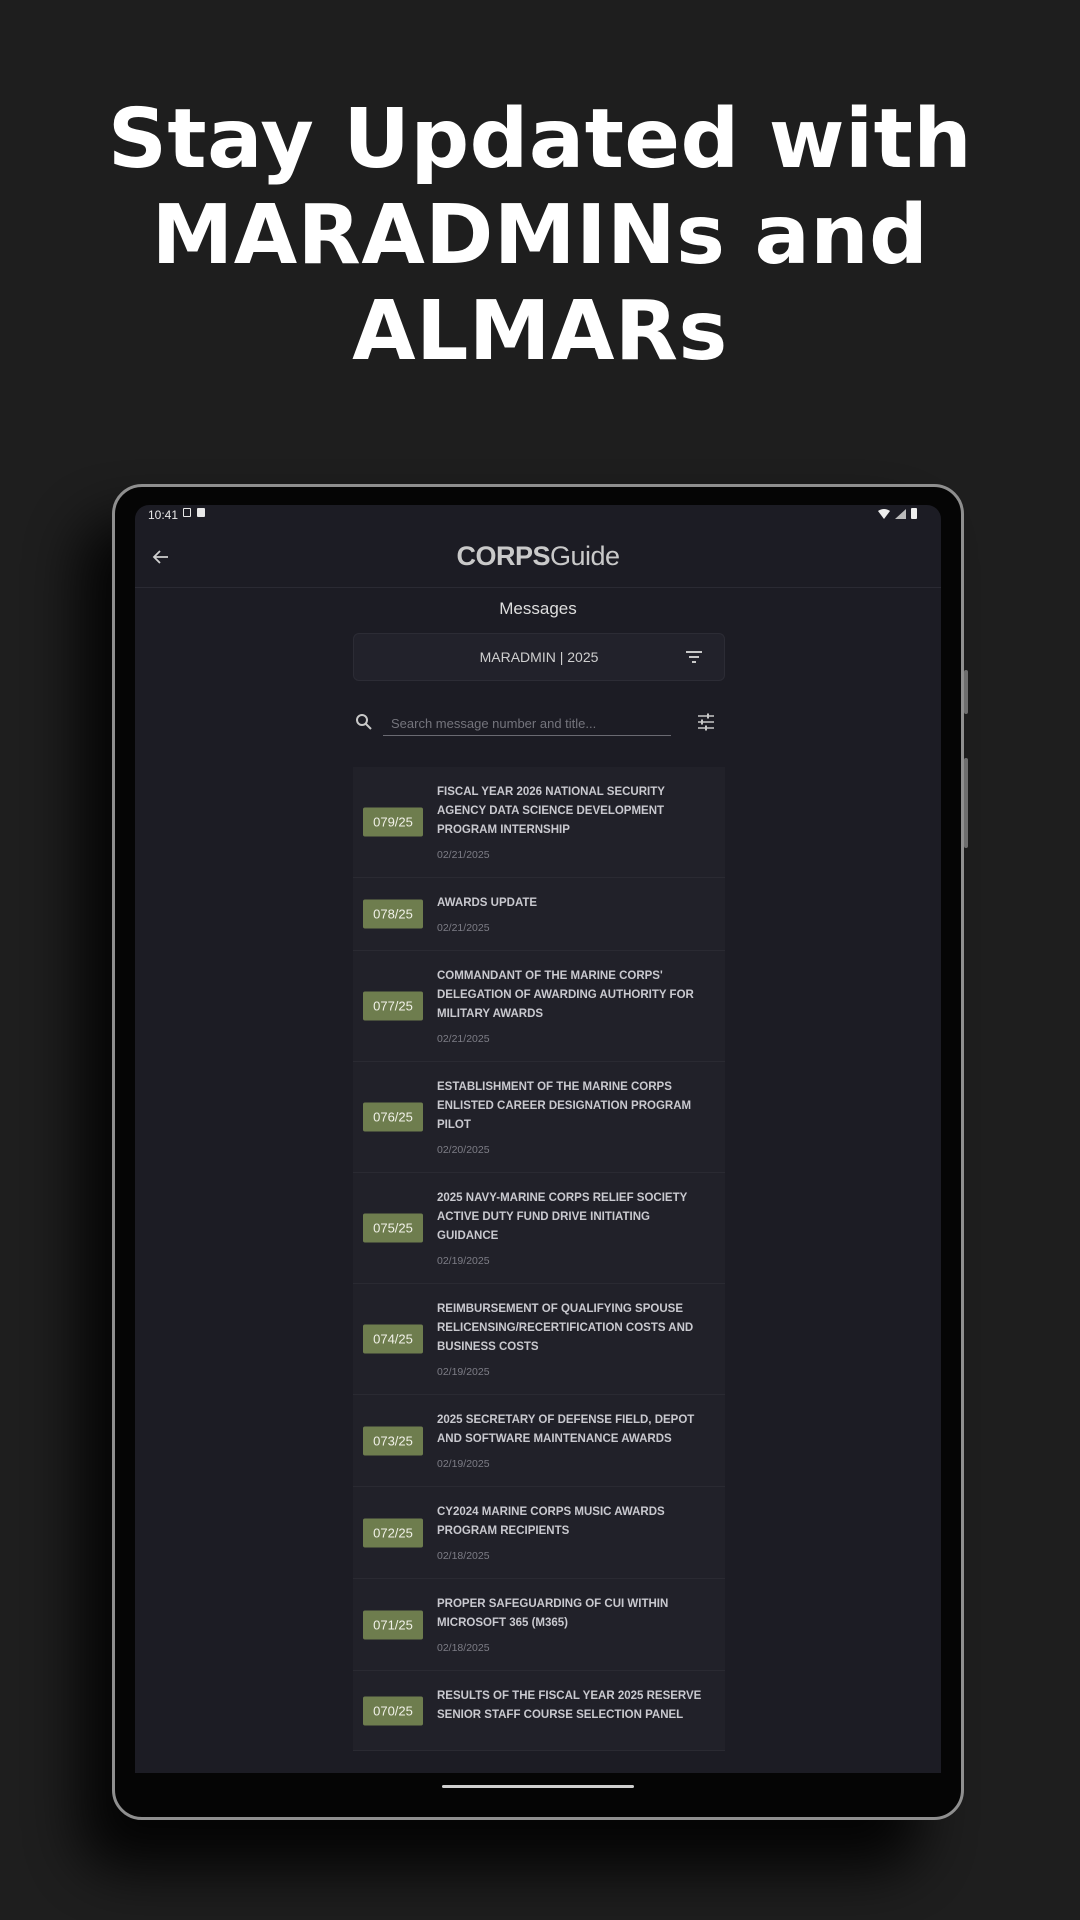 The width and height of the screenshot is (1080, 1920). Describe the element at coordinates (393, 1440) in the screenshot. I see `message-number-badge: 073/25` at that location.